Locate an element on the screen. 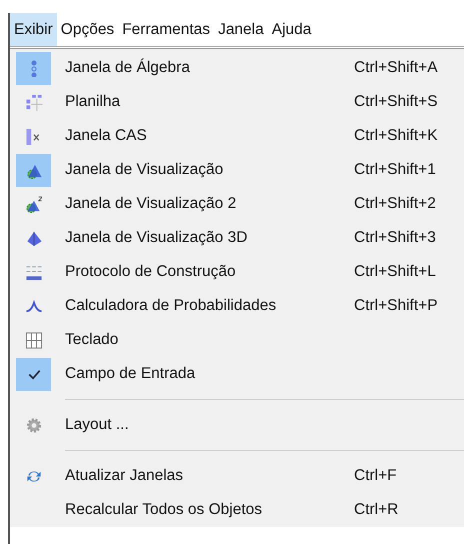 This screenshot has width=464, height=544. menu-tab: Opções is located at coordinates (87, 29).